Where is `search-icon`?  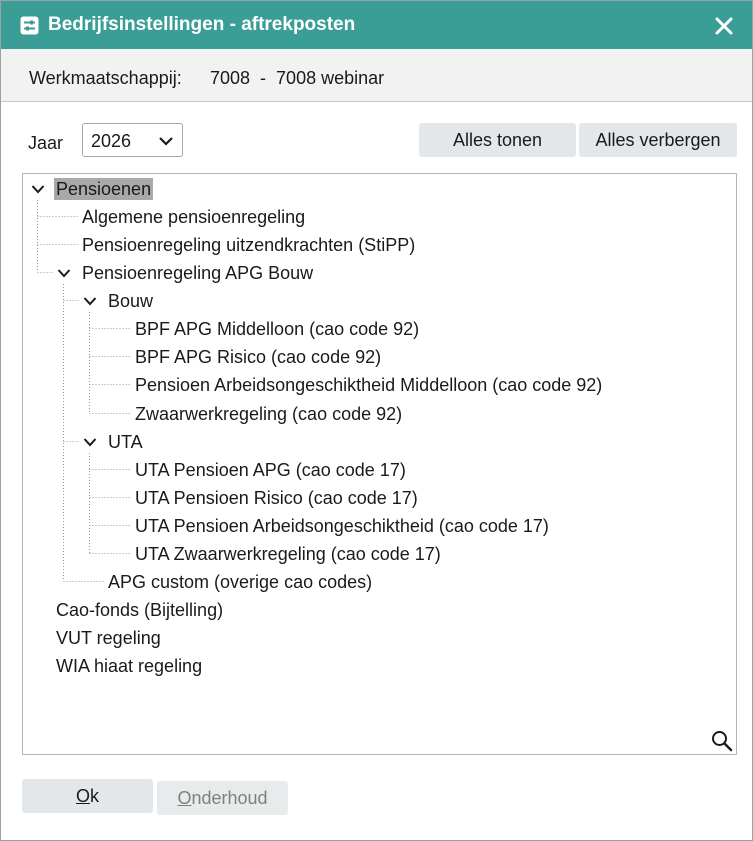
search-icon is located at coordinates (722, 741).